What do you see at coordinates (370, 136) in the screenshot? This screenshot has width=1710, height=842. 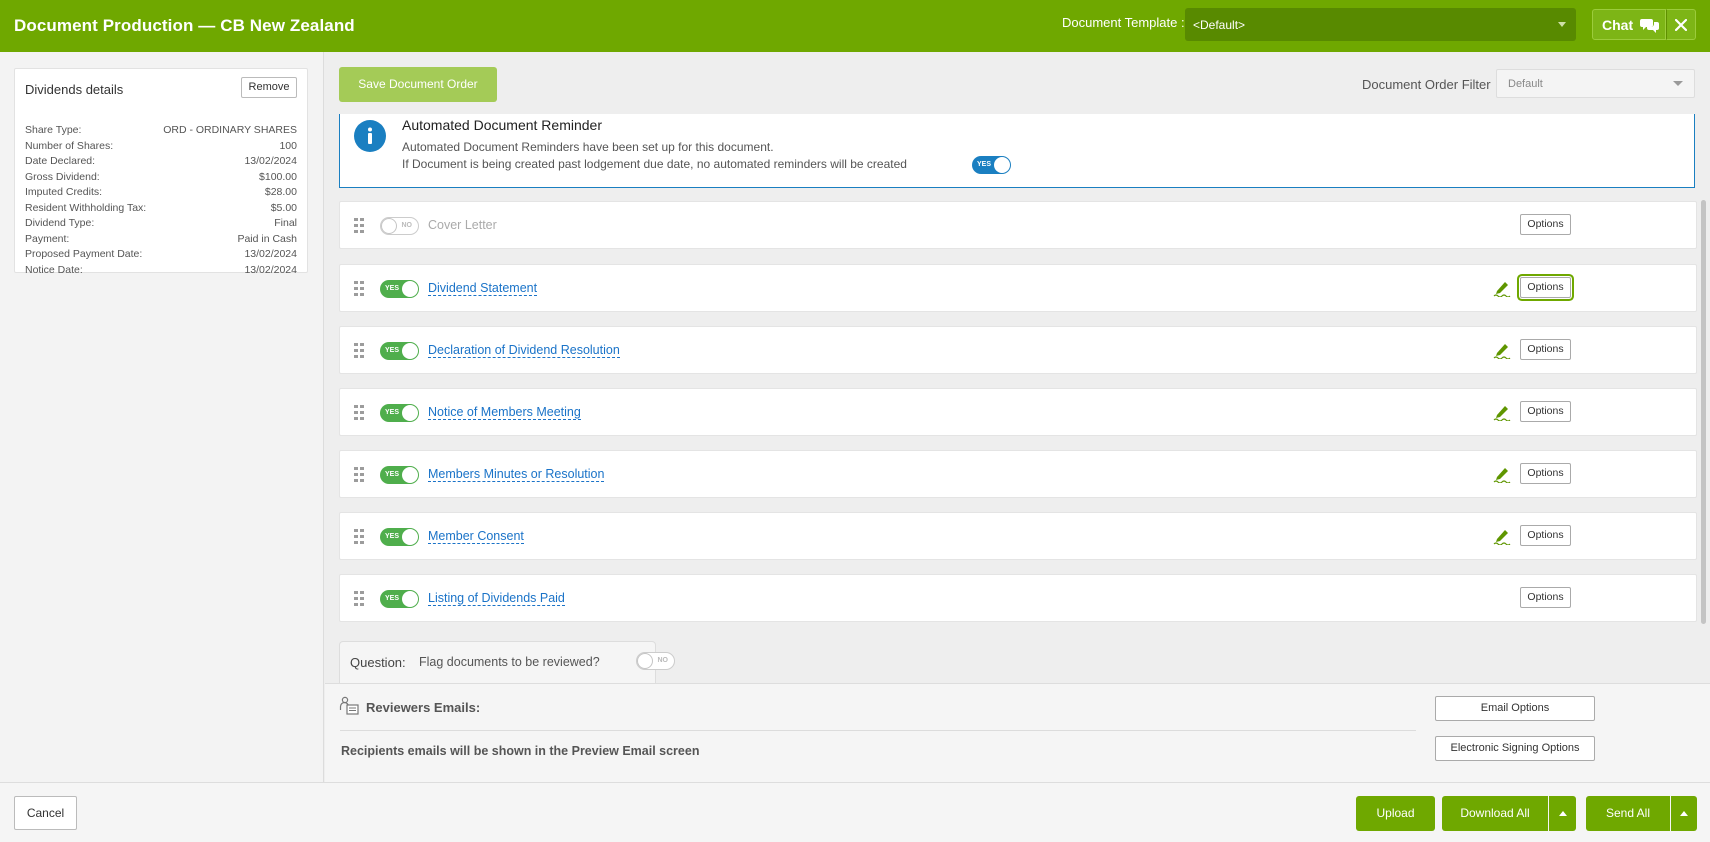 I see `info-icon` at bounding box center [370, 136].